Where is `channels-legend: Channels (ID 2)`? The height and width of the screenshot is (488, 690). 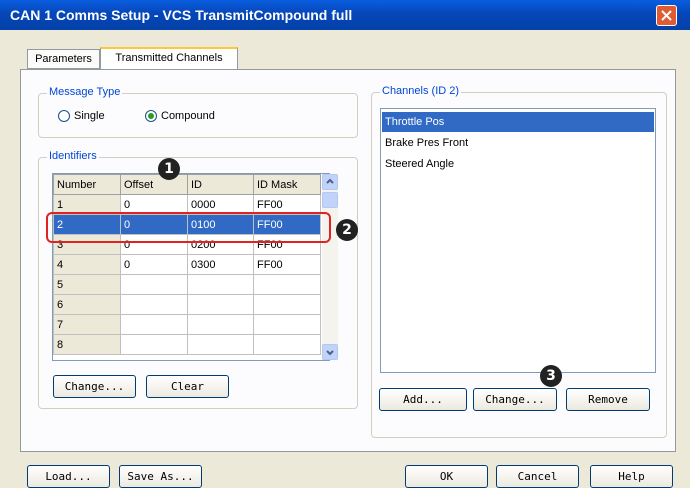 channels-legend: Channels (ID 2) is located at coordinates (421, 91).